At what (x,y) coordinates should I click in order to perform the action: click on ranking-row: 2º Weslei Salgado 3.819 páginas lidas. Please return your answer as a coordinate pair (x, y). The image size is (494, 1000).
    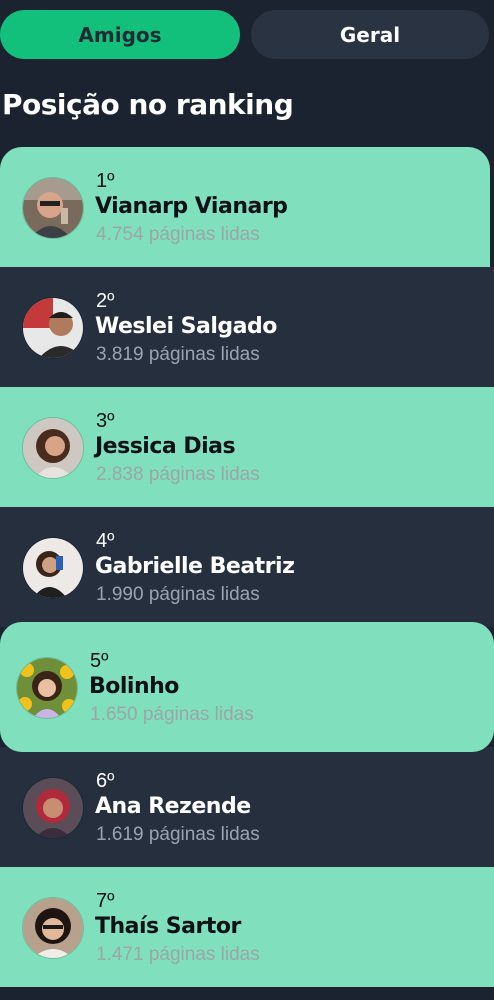
    Looking at the image, I should click on (247, 327).